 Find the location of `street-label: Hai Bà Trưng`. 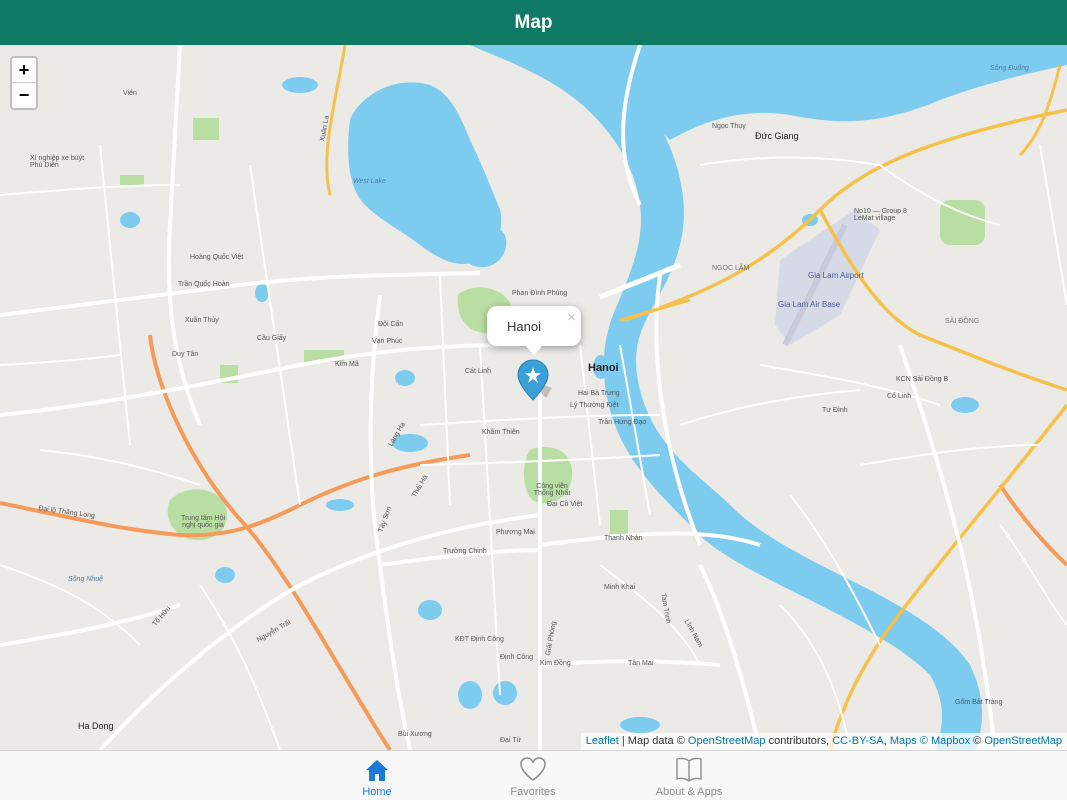

street-label: Hai Bà Trưng is located at coordinates (599, 393).